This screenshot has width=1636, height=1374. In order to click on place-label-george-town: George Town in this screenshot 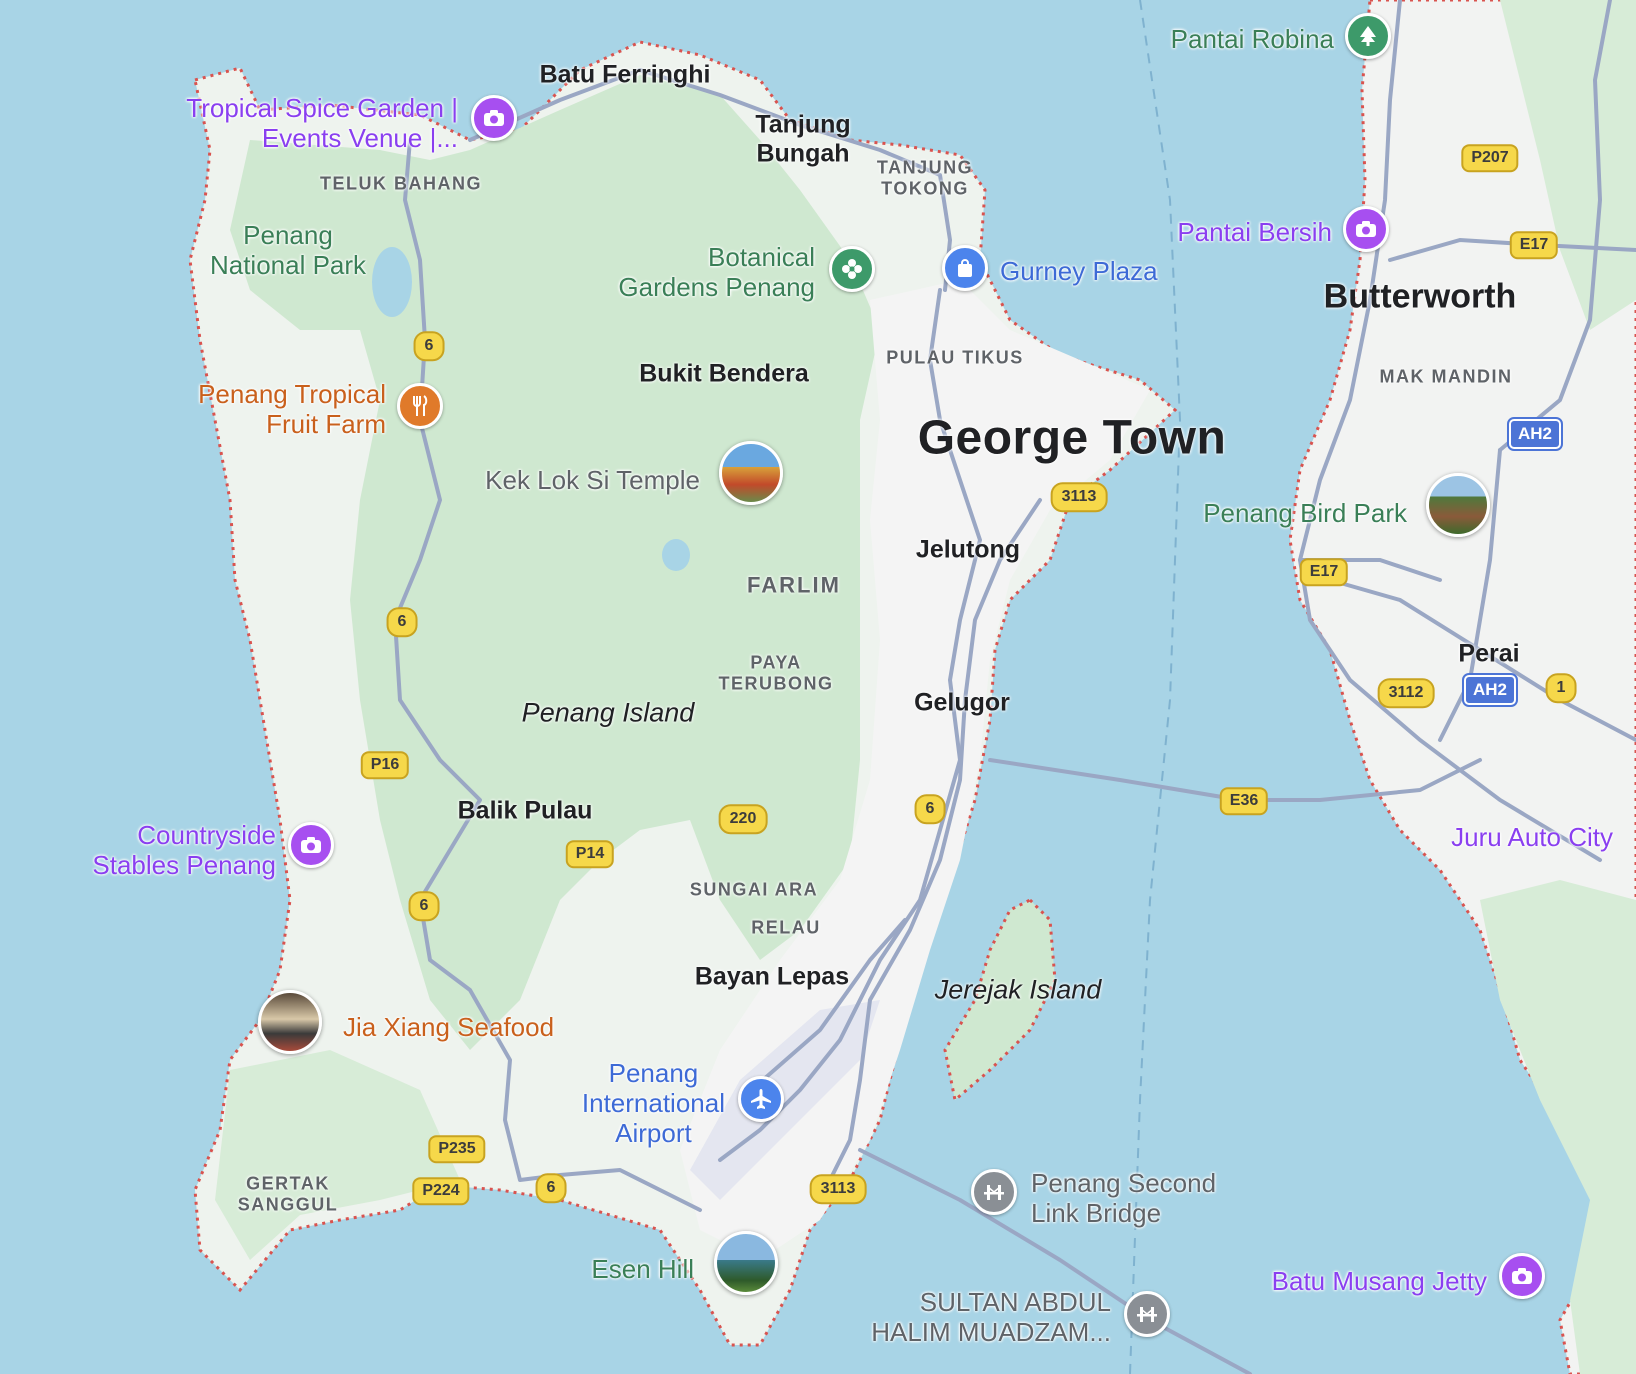, I will do `click(1072, 438)`.